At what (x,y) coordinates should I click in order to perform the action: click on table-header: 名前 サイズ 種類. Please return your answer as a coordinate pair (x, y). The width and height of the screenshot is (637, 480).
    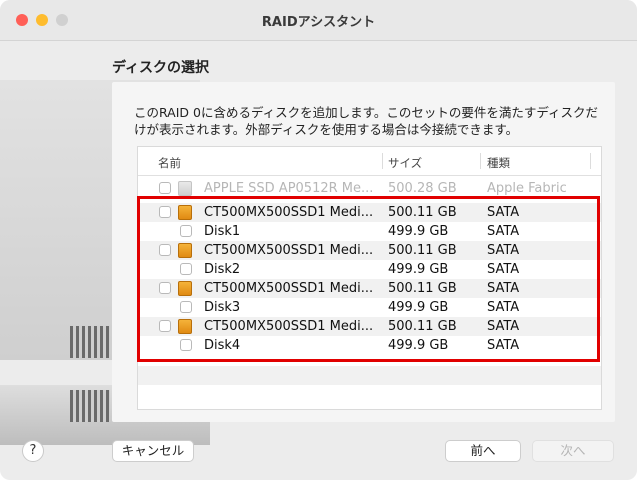
    Looking at the image, I should click on (369, 161).